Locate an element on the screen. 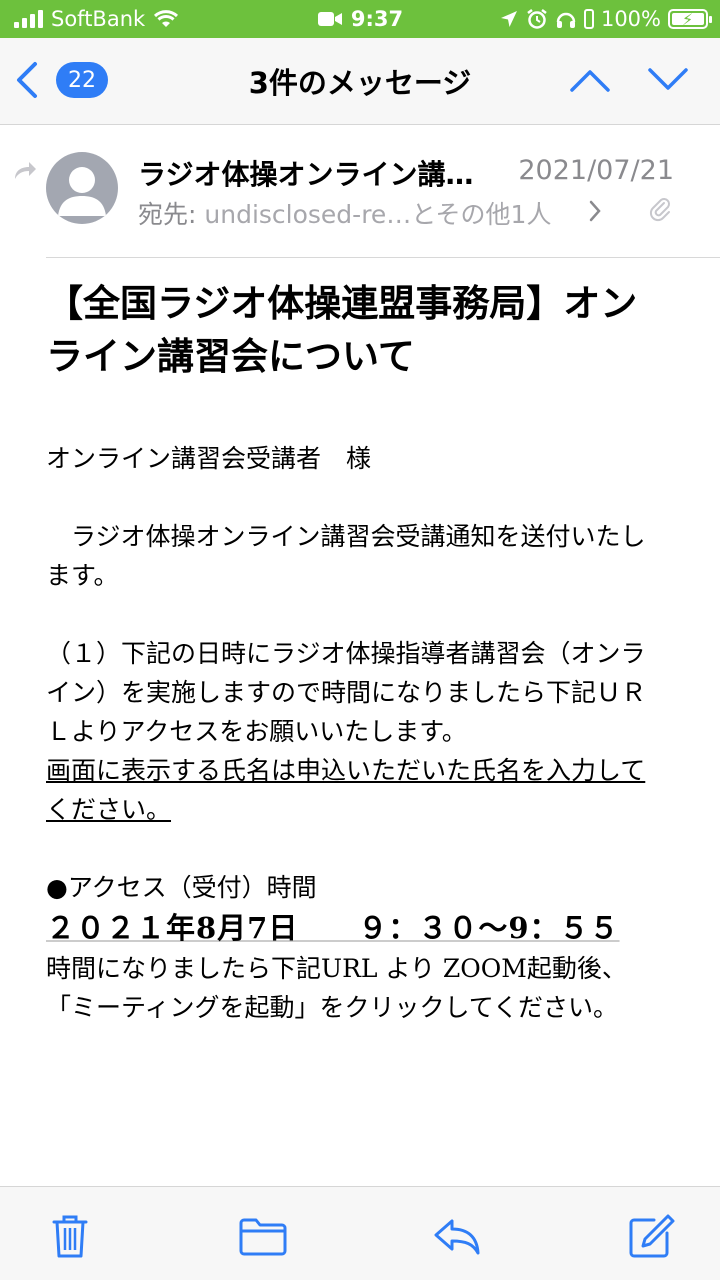 The height and width of the screenshot is (1280, 720). folder-icon is located at coordinates (263, 1236).